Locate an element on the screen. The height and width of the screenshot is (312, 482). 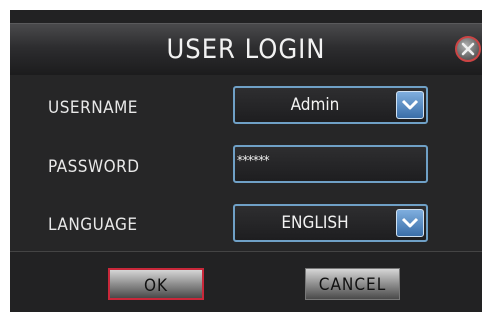
language-select: ENGLISH is located at coordinates (330, 223).